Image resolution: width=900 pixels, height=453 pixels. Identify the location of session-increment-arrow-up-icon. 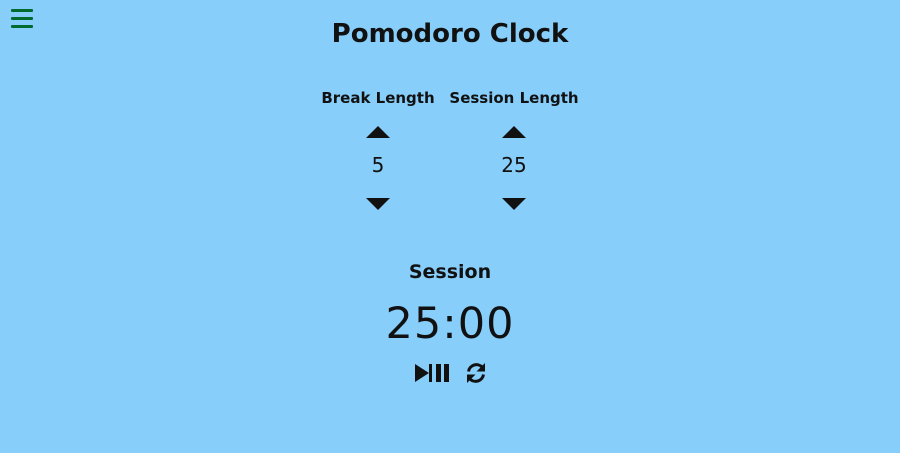
(514, 132).